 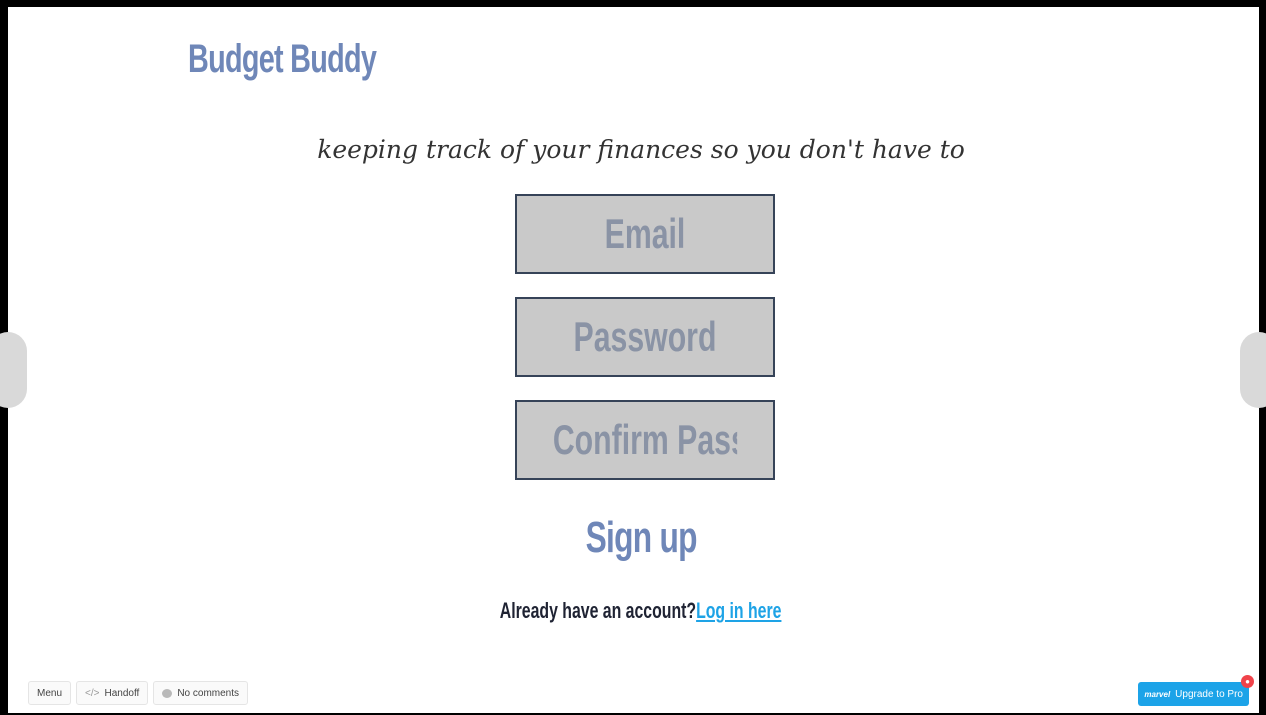 I want to click on signup-row: Sign up, so click(x=637, y=538).